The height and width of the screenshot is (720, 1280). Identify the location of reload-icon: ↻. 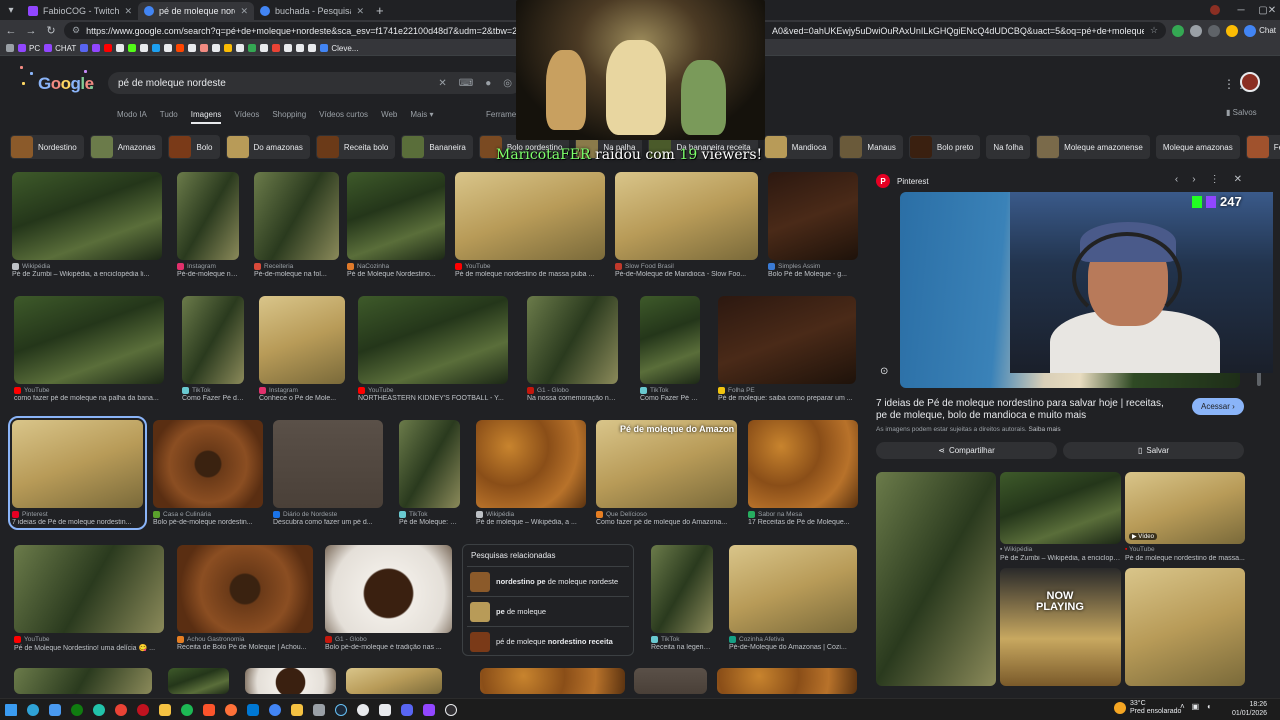
(51, 30).